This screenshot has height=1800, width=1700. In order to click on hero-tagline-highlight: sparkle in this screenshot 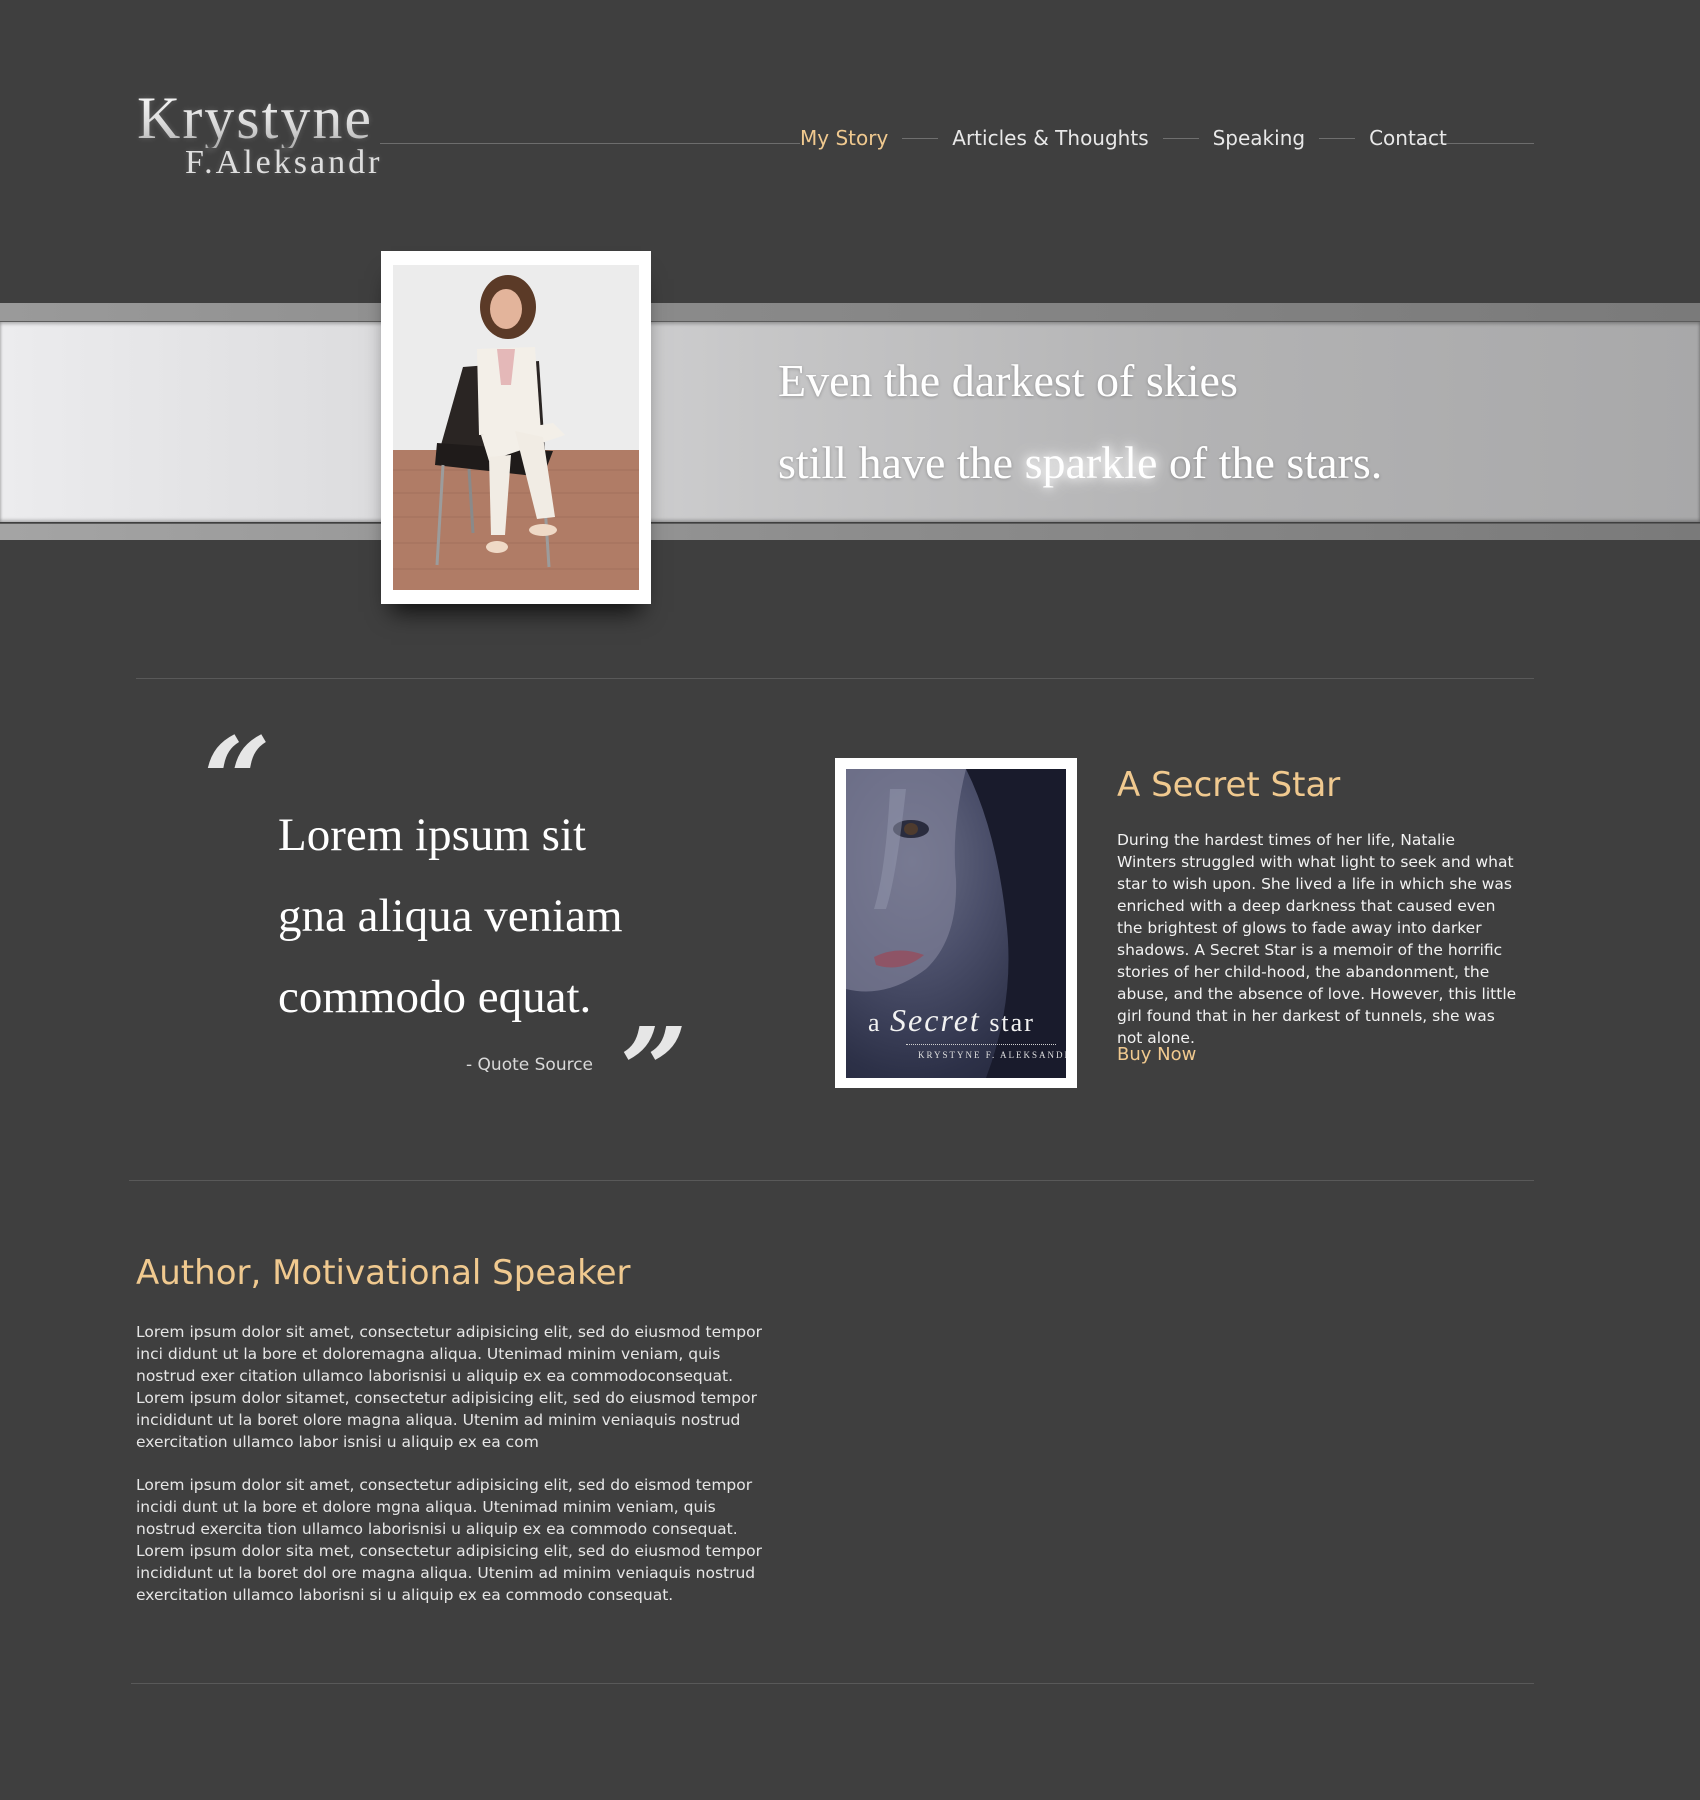, I will do `click(1091, 462)`.